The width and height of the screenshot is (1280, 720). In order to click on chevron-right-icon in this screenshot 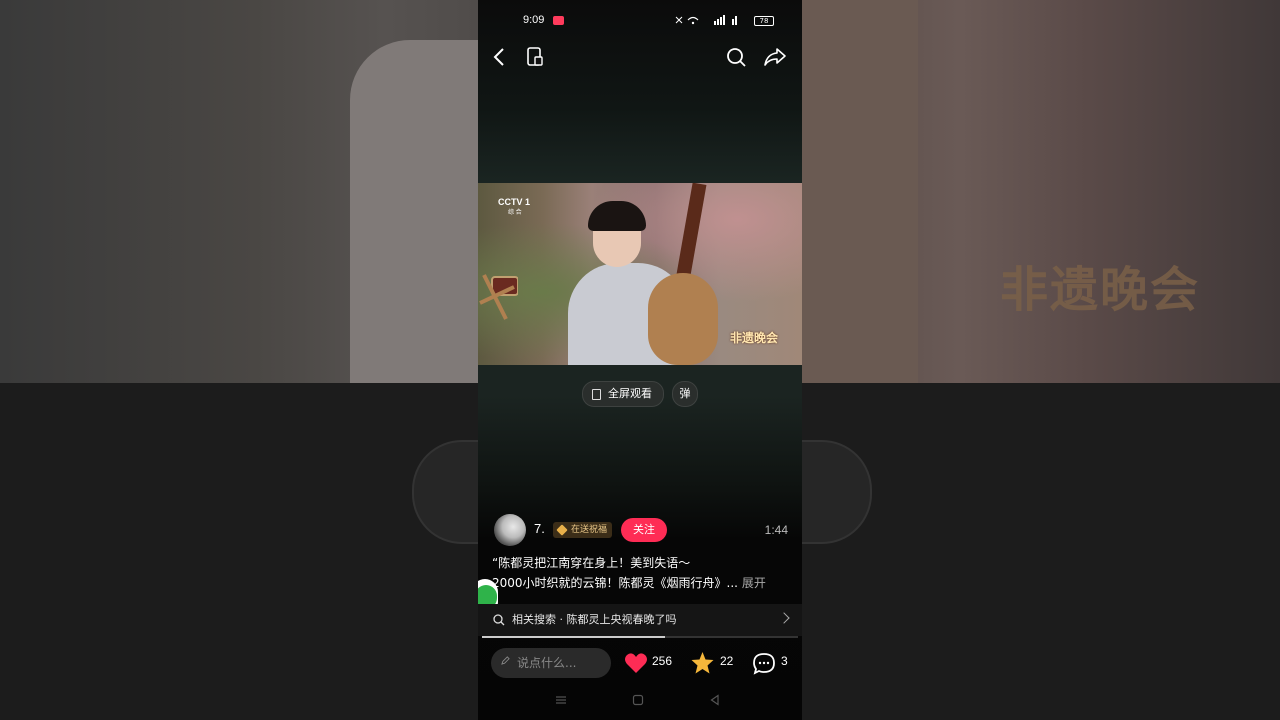, I will do `click(784, 618)`.